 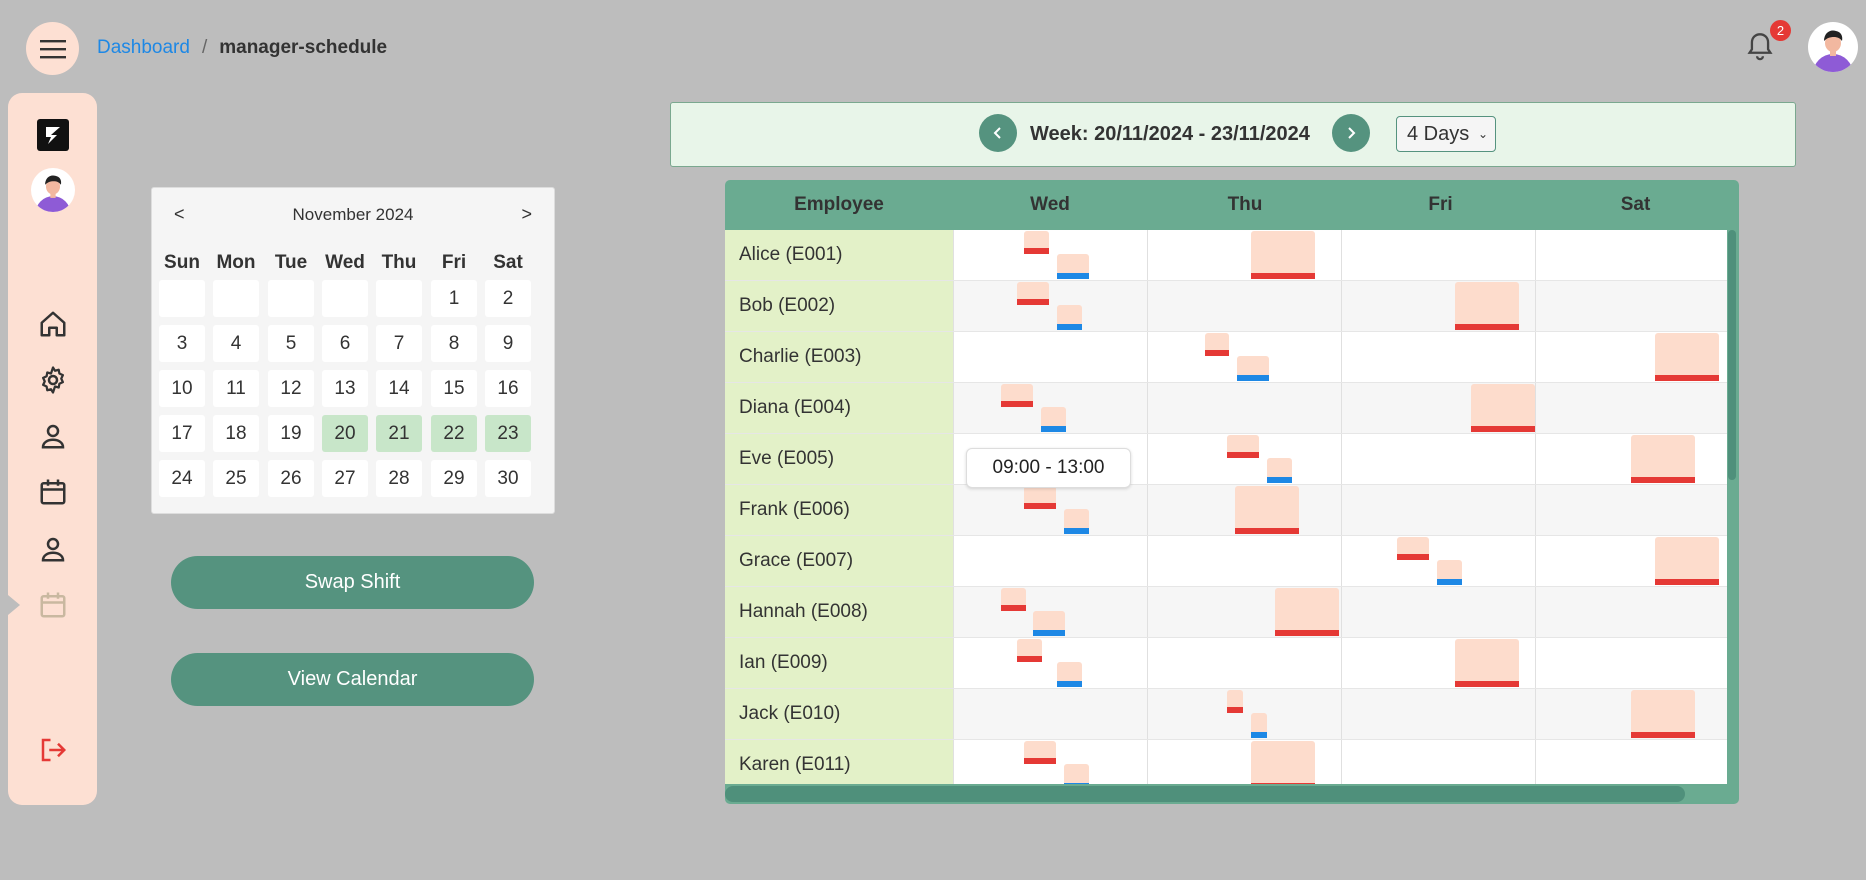 I want to click on view-calendar-button: View Calendar, so click(x=352, y=679).